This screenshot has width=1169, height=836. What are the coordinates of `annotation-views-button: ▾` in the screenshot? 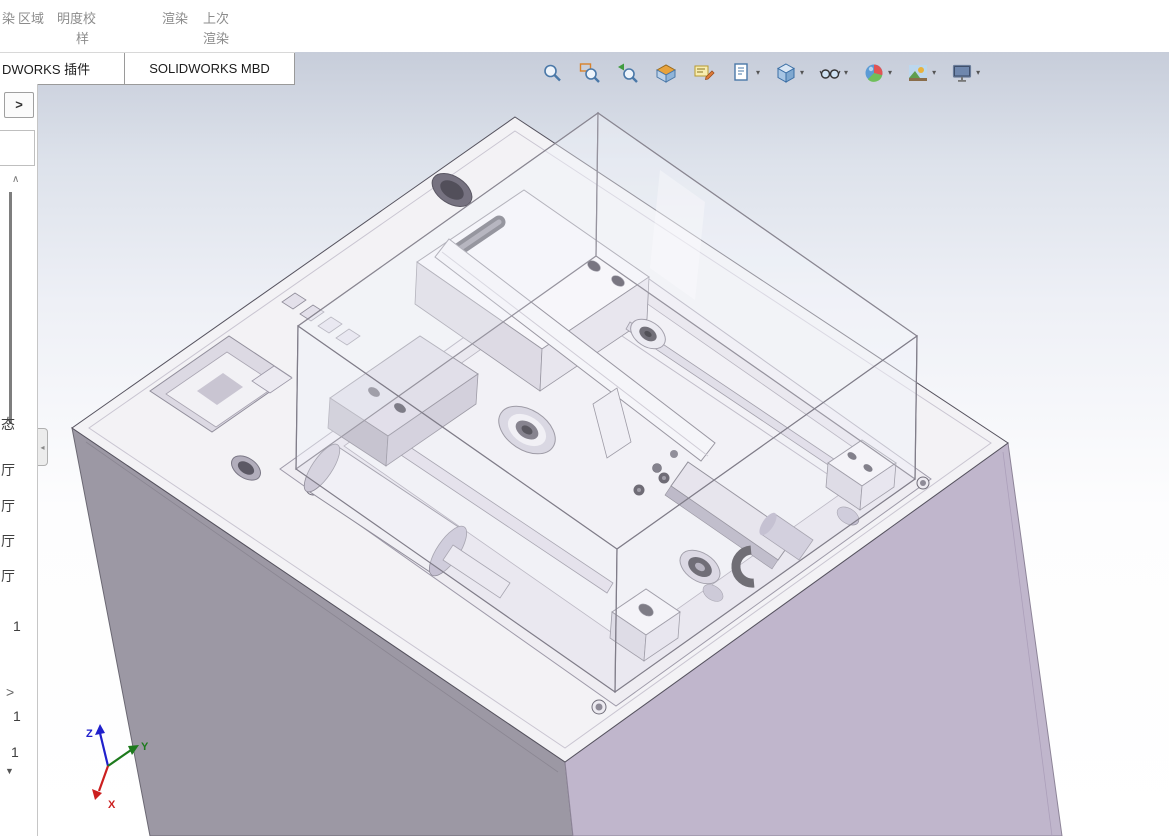 It's located at (745, 73).